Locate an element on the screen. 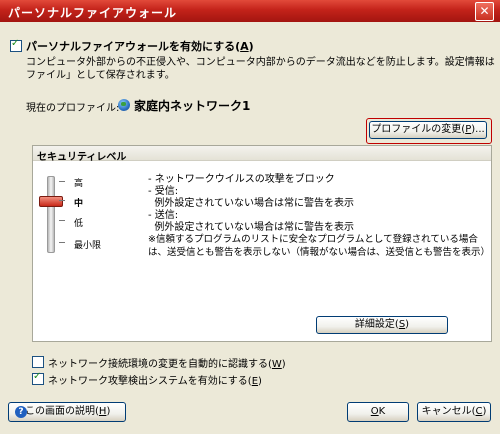  level-minimum-label: 最小限 is located at coordinates (88, 246).